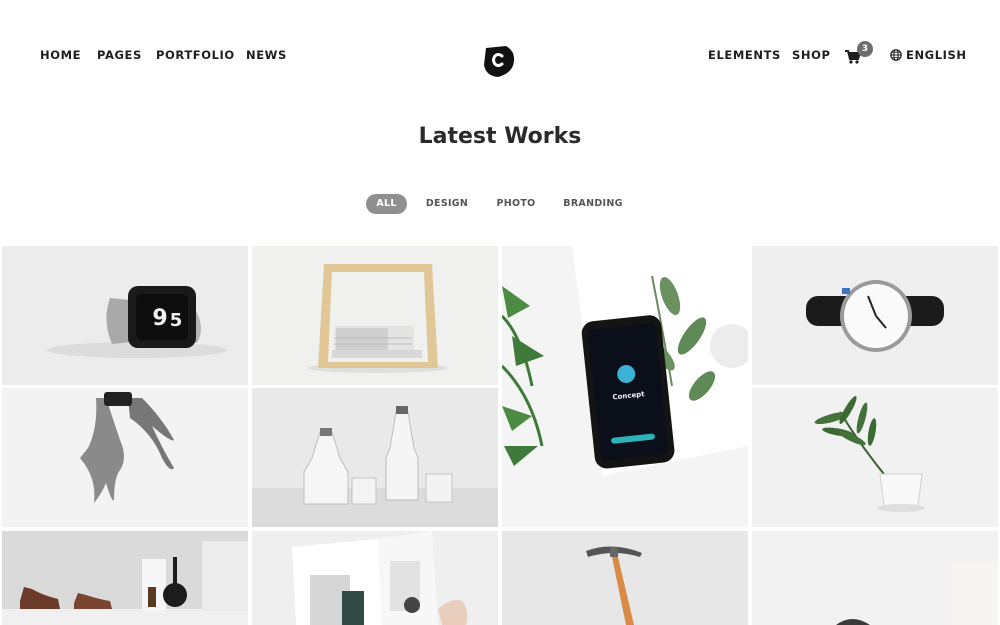 Image resolution: width=1000 pixels, height=625 pixels. What do you see at coordinates (447, 204) in the screenshot?
I see `filter-design: DESIGN` at bounding box center [447, 204].